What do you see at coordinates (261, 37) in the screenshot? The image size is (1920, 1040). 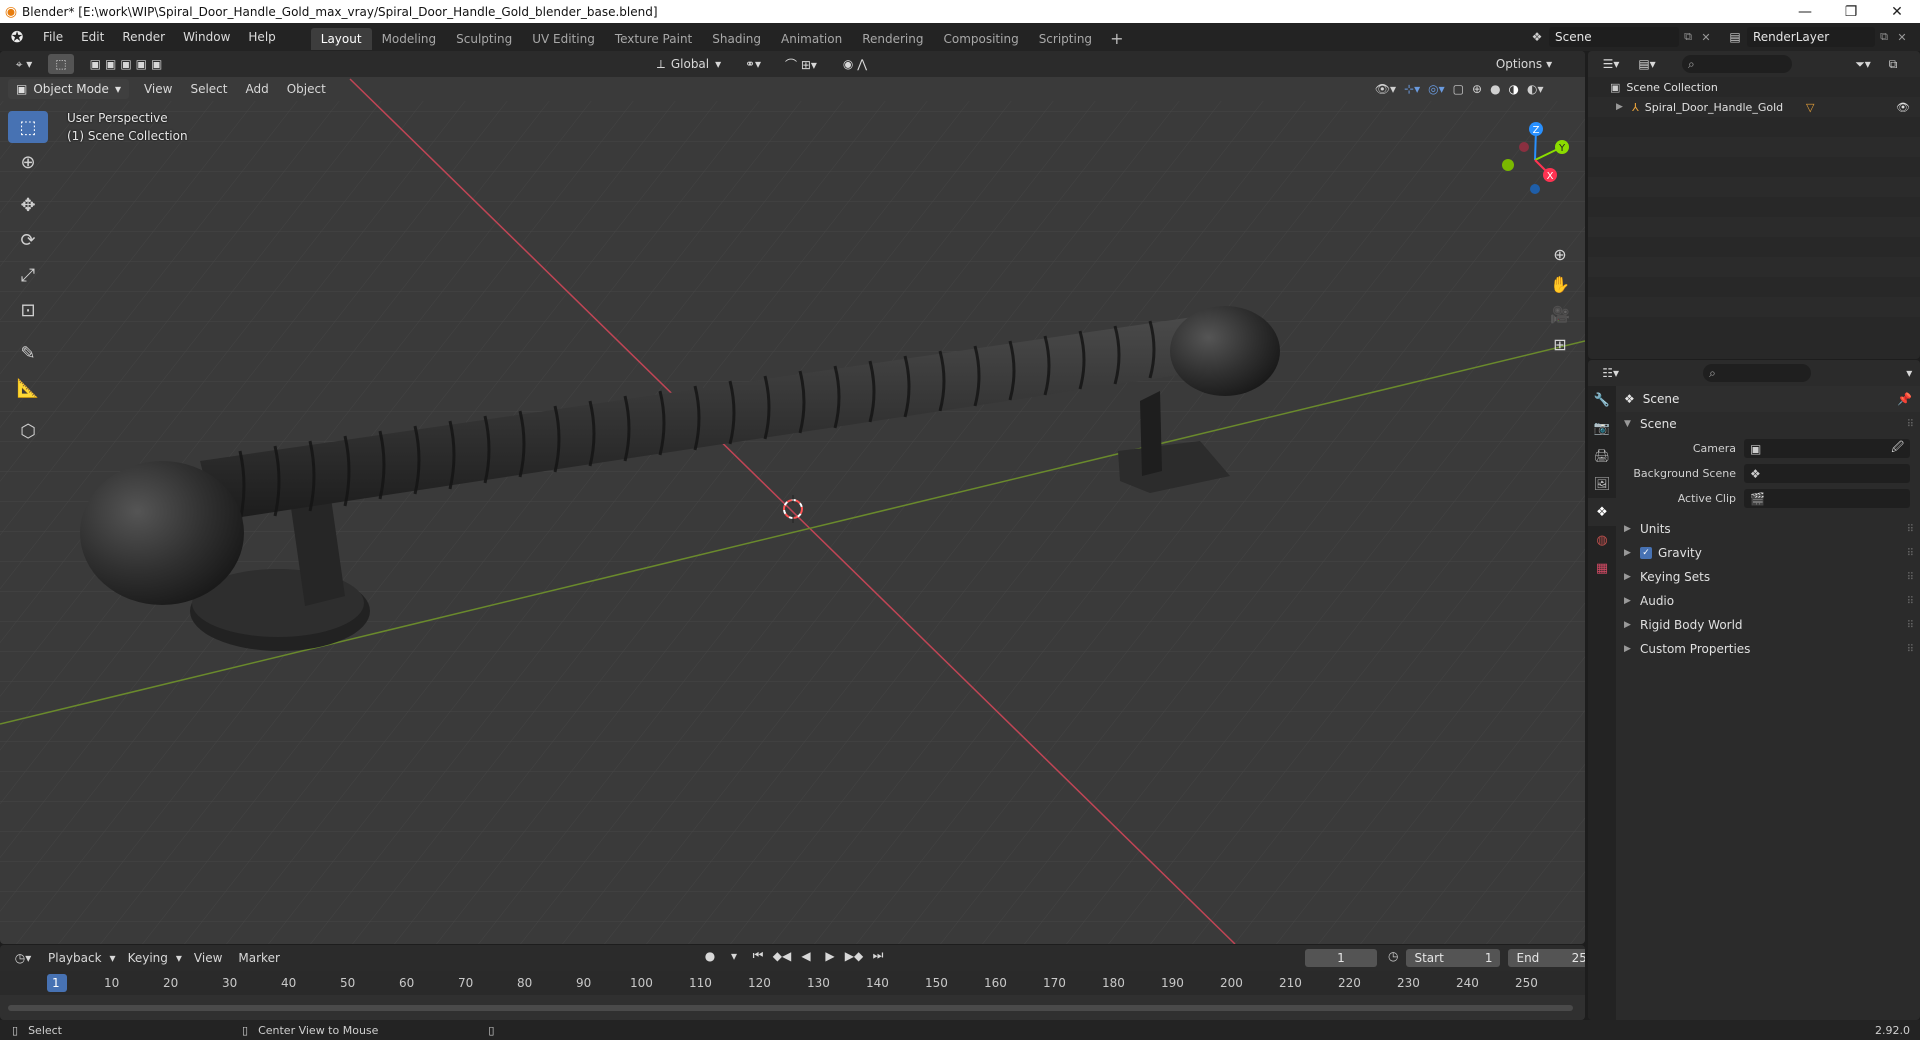 I see `menu-help: Help` at bounding box center [261, 37].